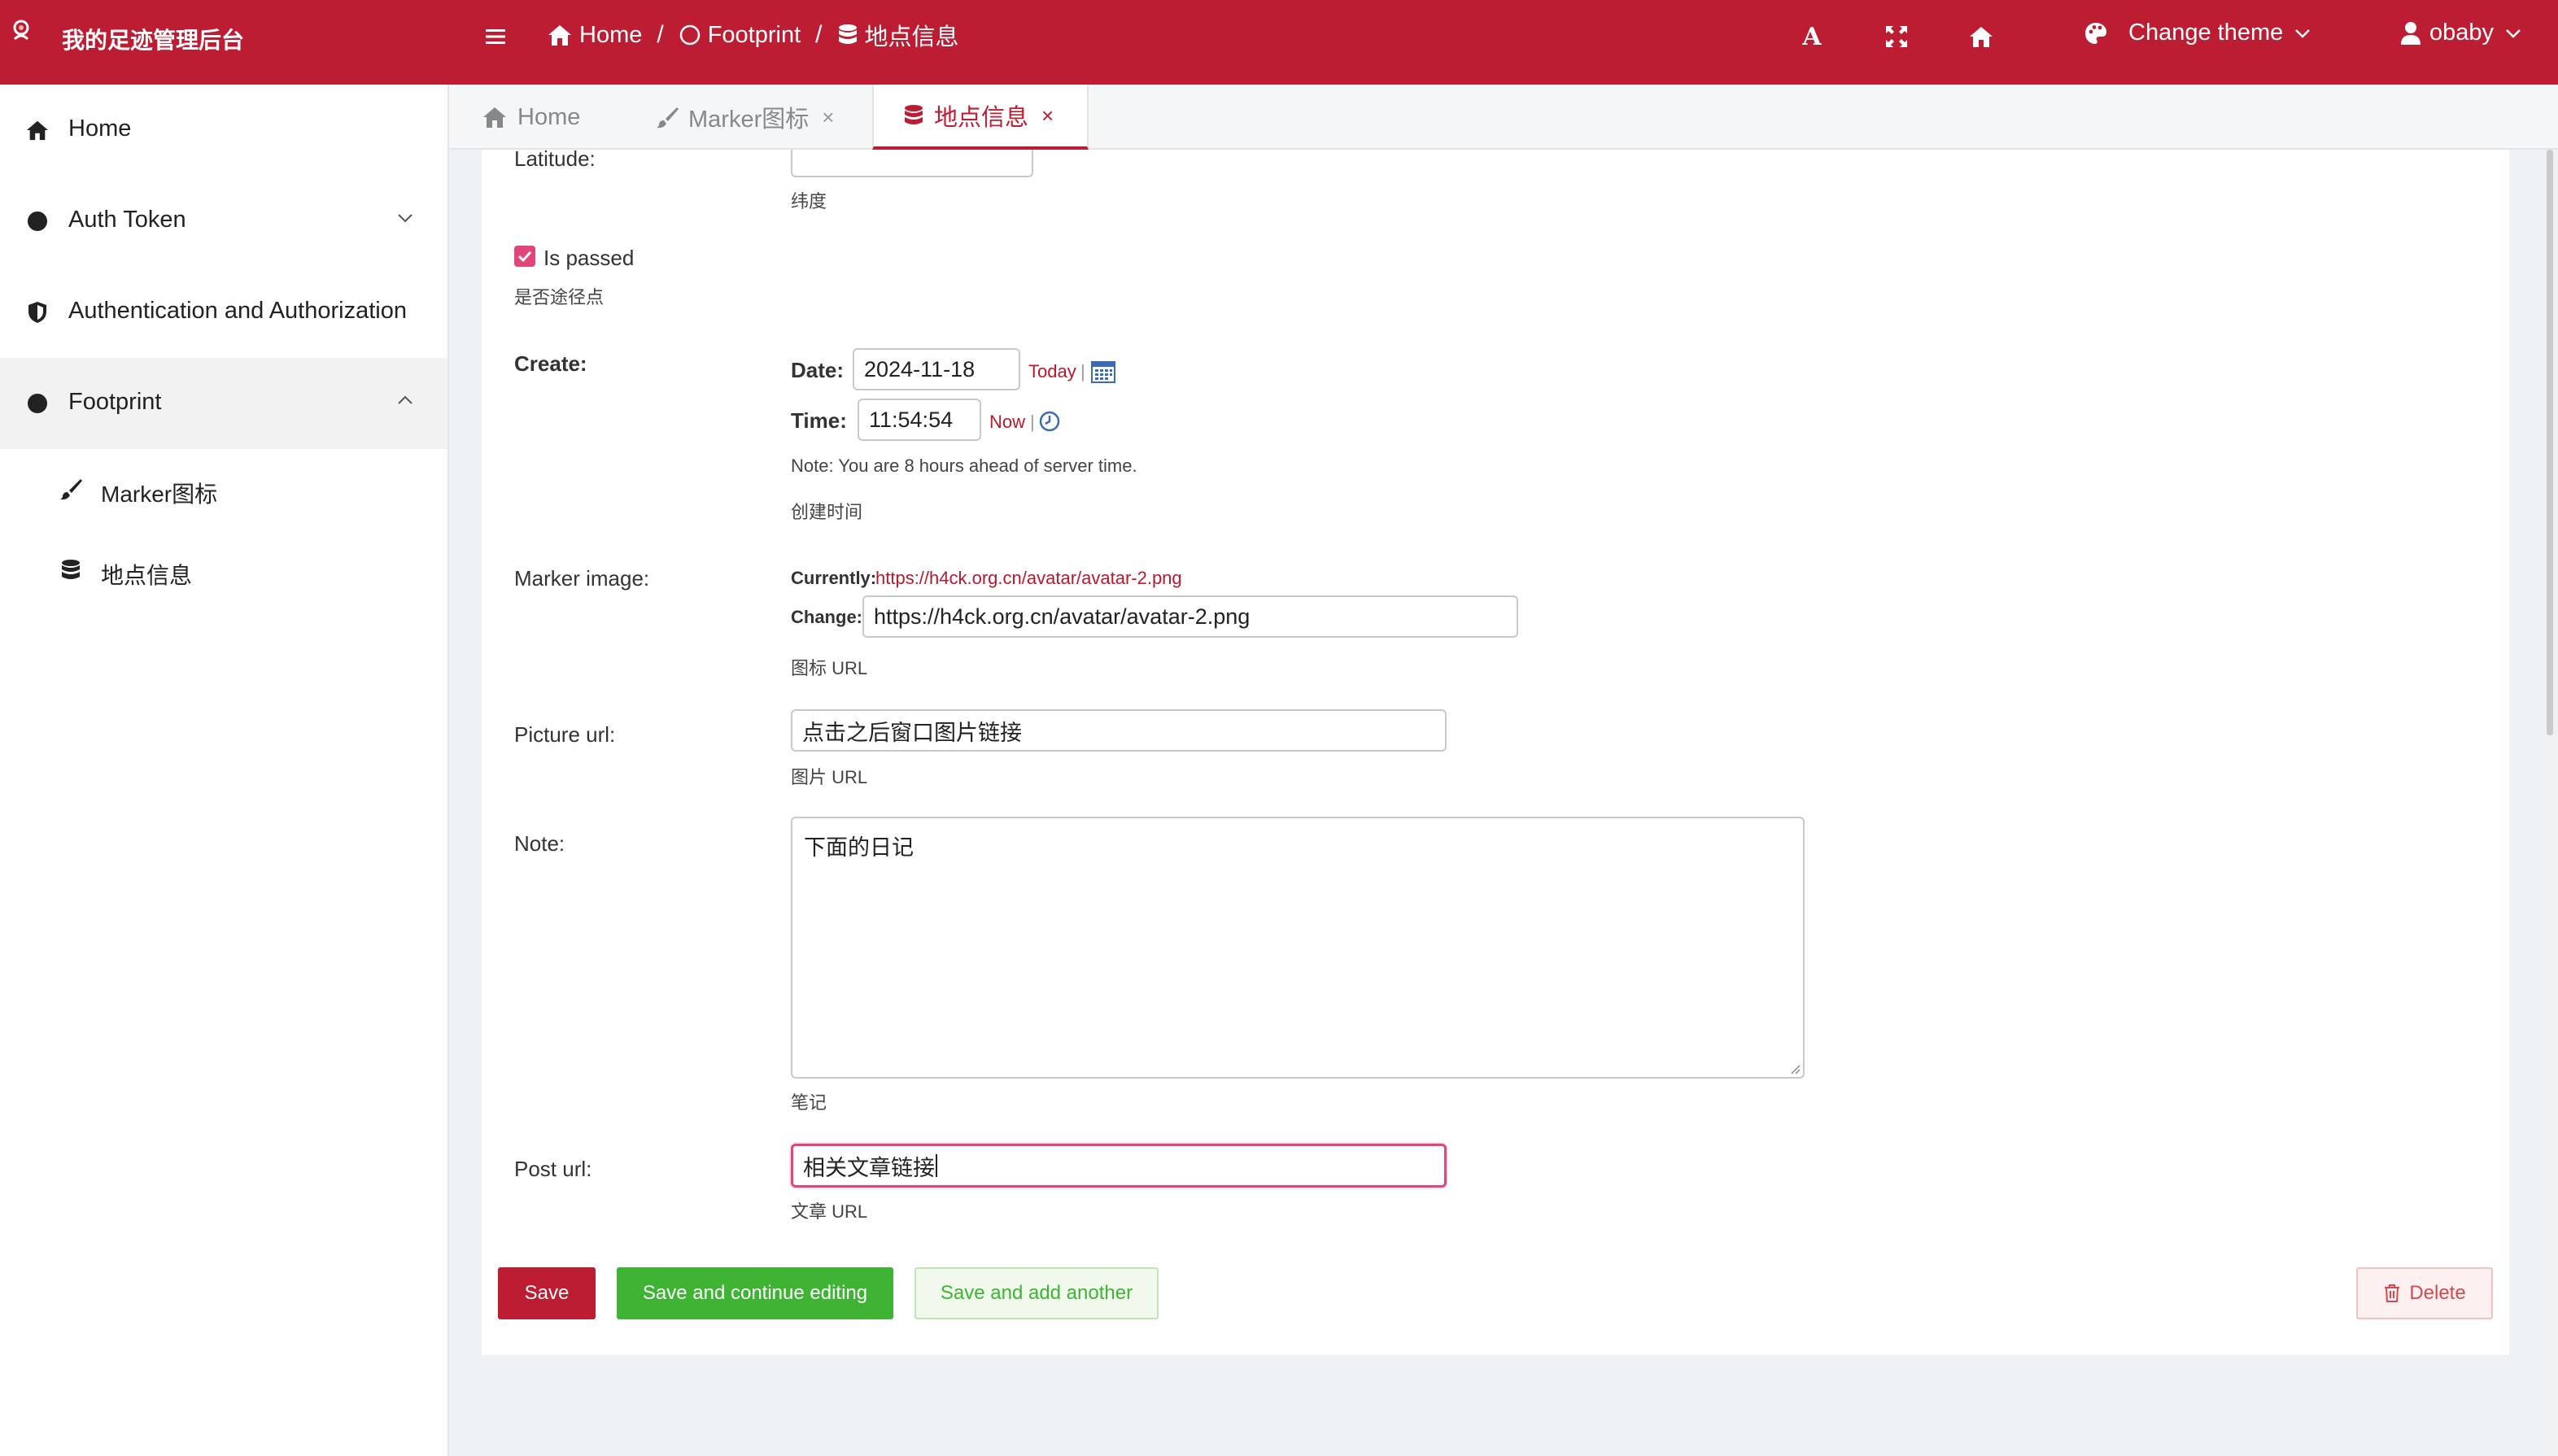  I want to click on is-passed-checkbox, so click(524, 256).